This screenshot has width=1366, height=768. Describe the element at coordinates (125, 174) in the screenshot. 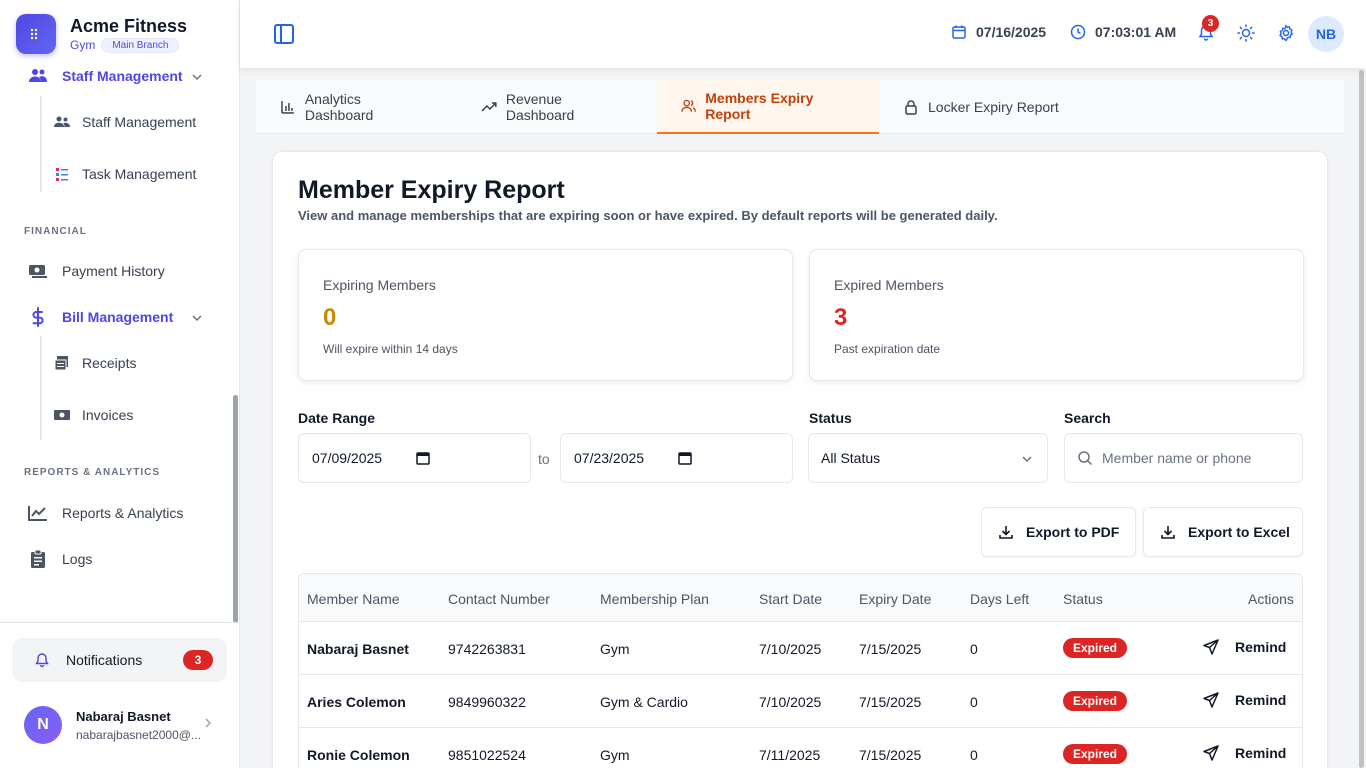

I see `sidebar-item-task-management: Task Management` at that location.